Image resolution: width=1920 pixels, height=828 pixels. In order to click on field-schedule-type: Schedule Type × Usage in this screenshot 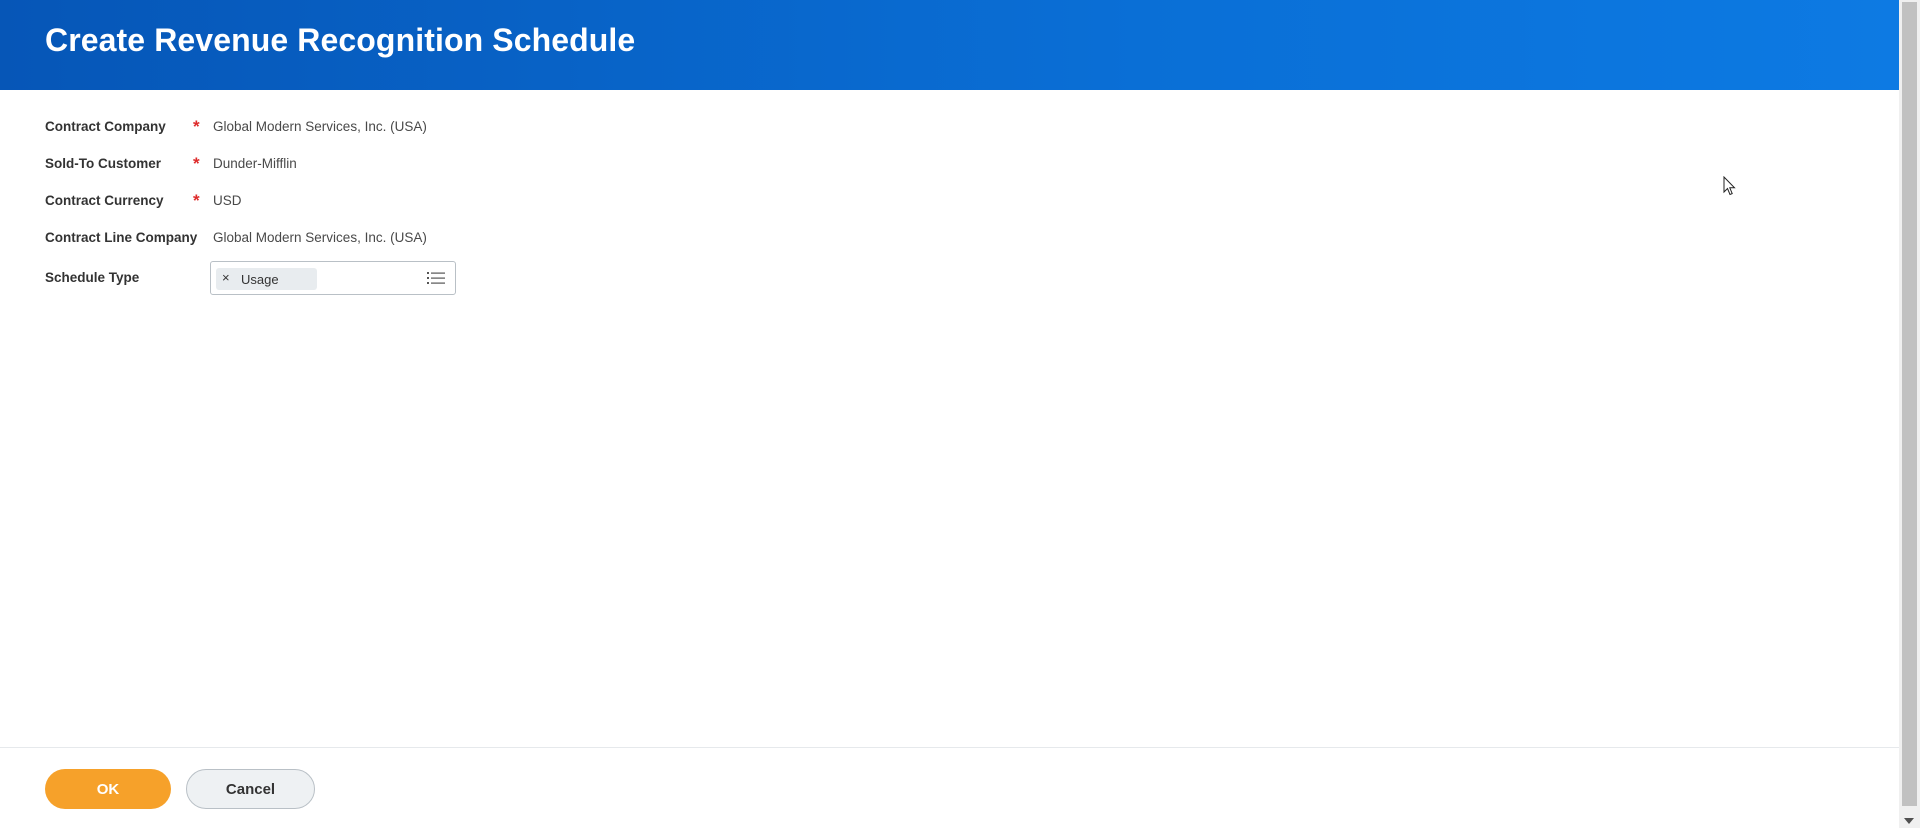, I will do `click(345, 279)`.